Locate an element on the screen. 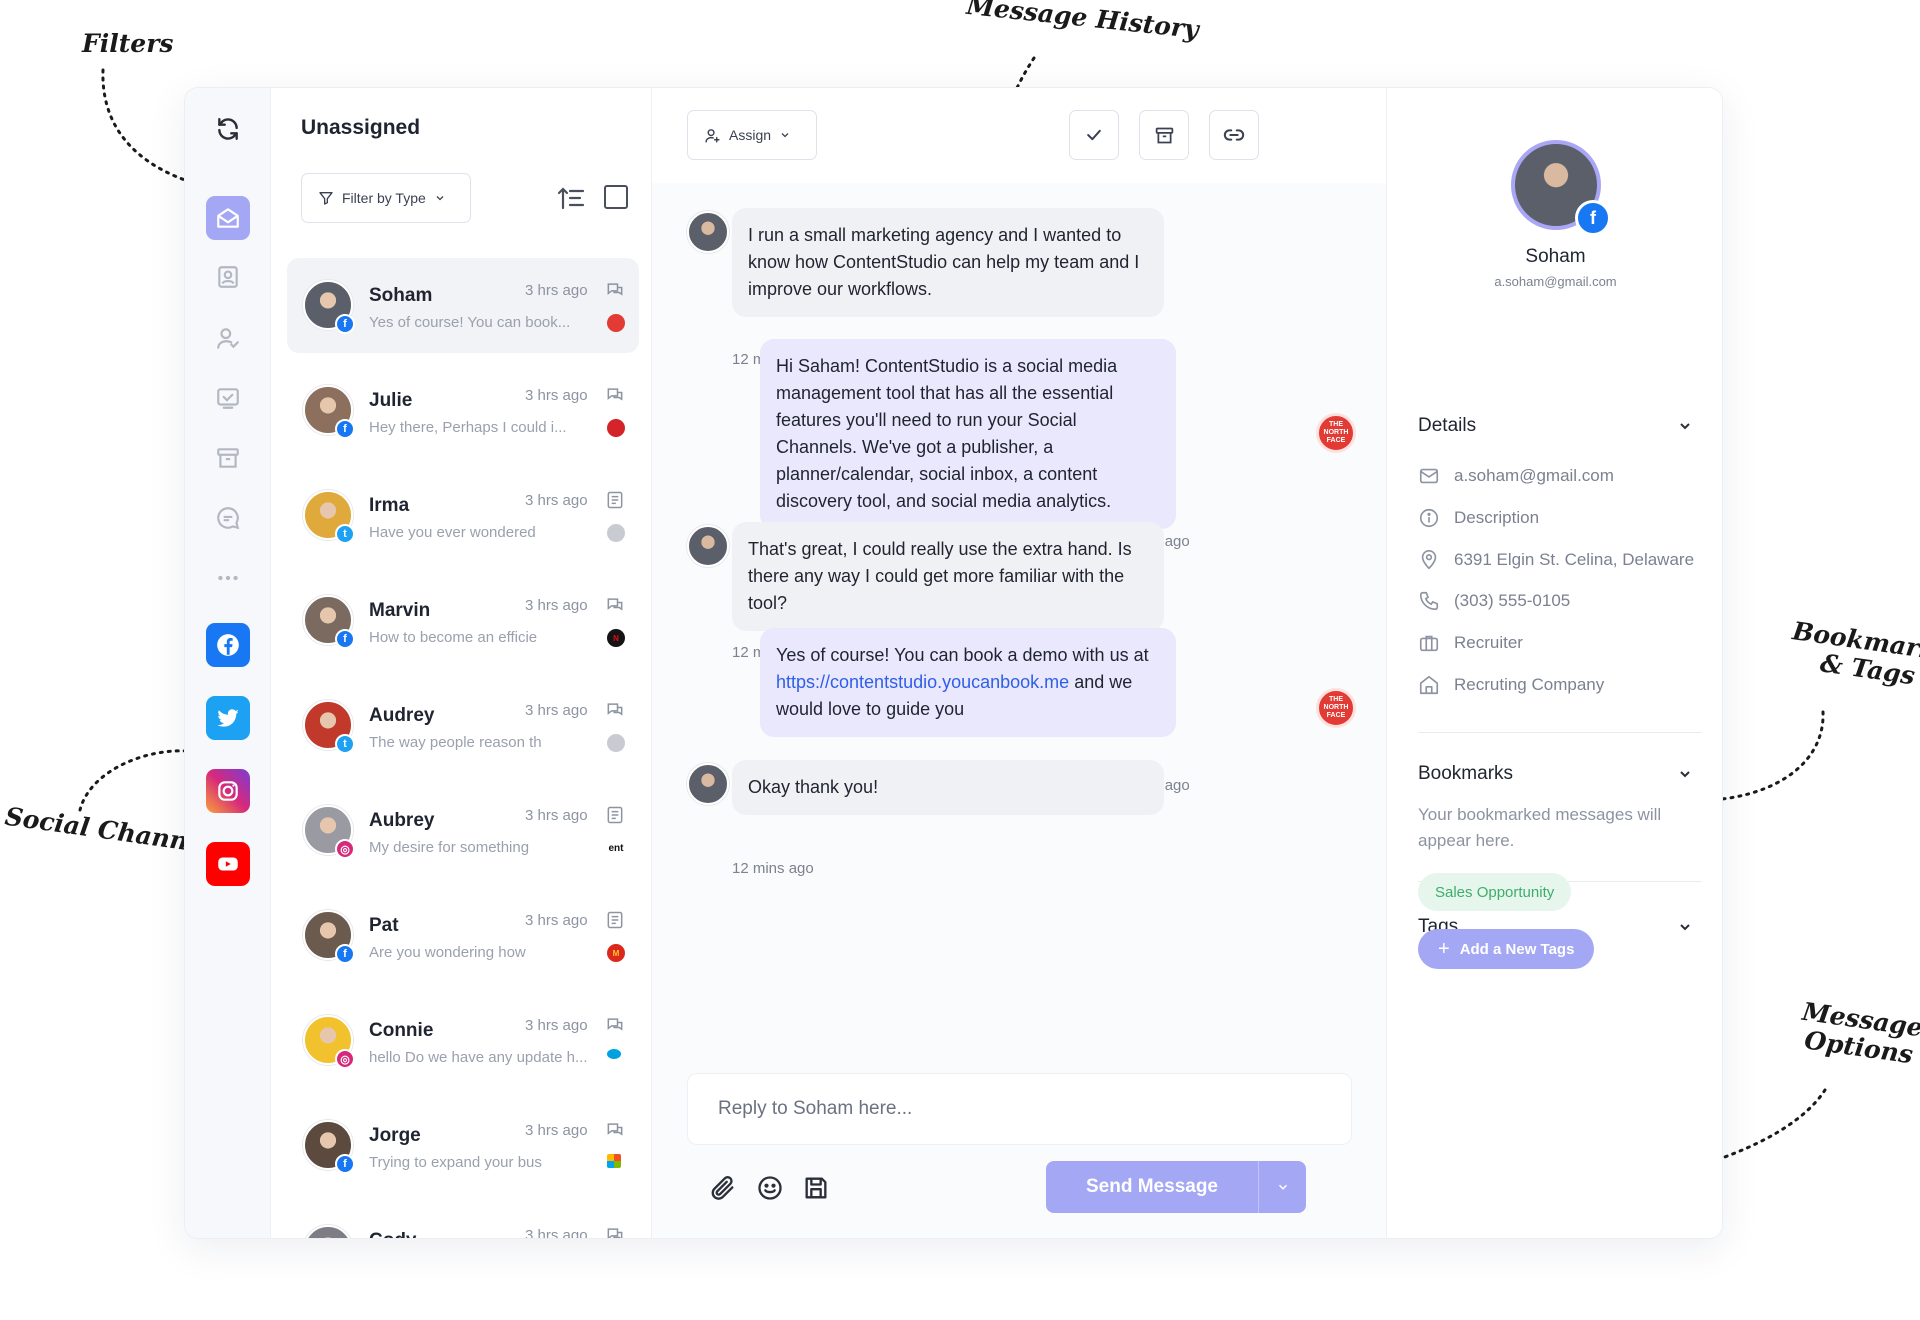  detail-role-text: Recruiter is located at coordinates (1488, 642).